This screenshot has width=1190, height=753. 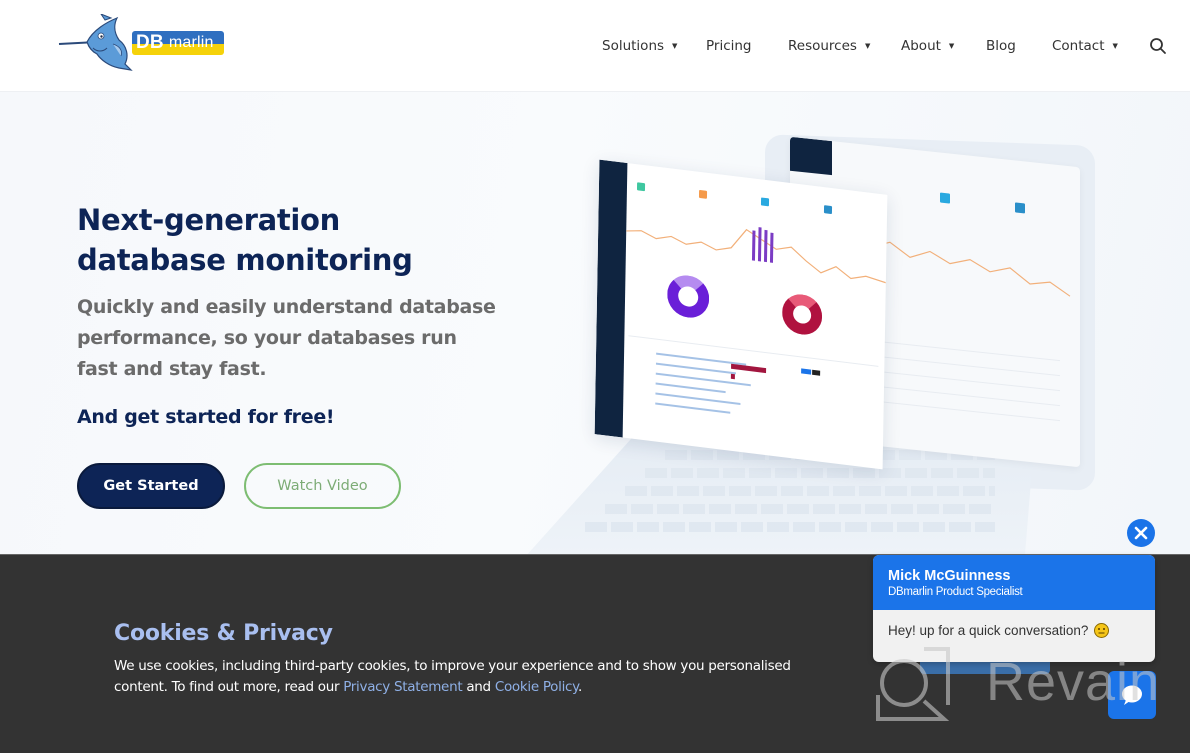 What do you see at coordinates (988, 630) in the screenshot?
I see `chat-message-text: Hey! up for a quick conversation?` at bounding box center [988, 630].